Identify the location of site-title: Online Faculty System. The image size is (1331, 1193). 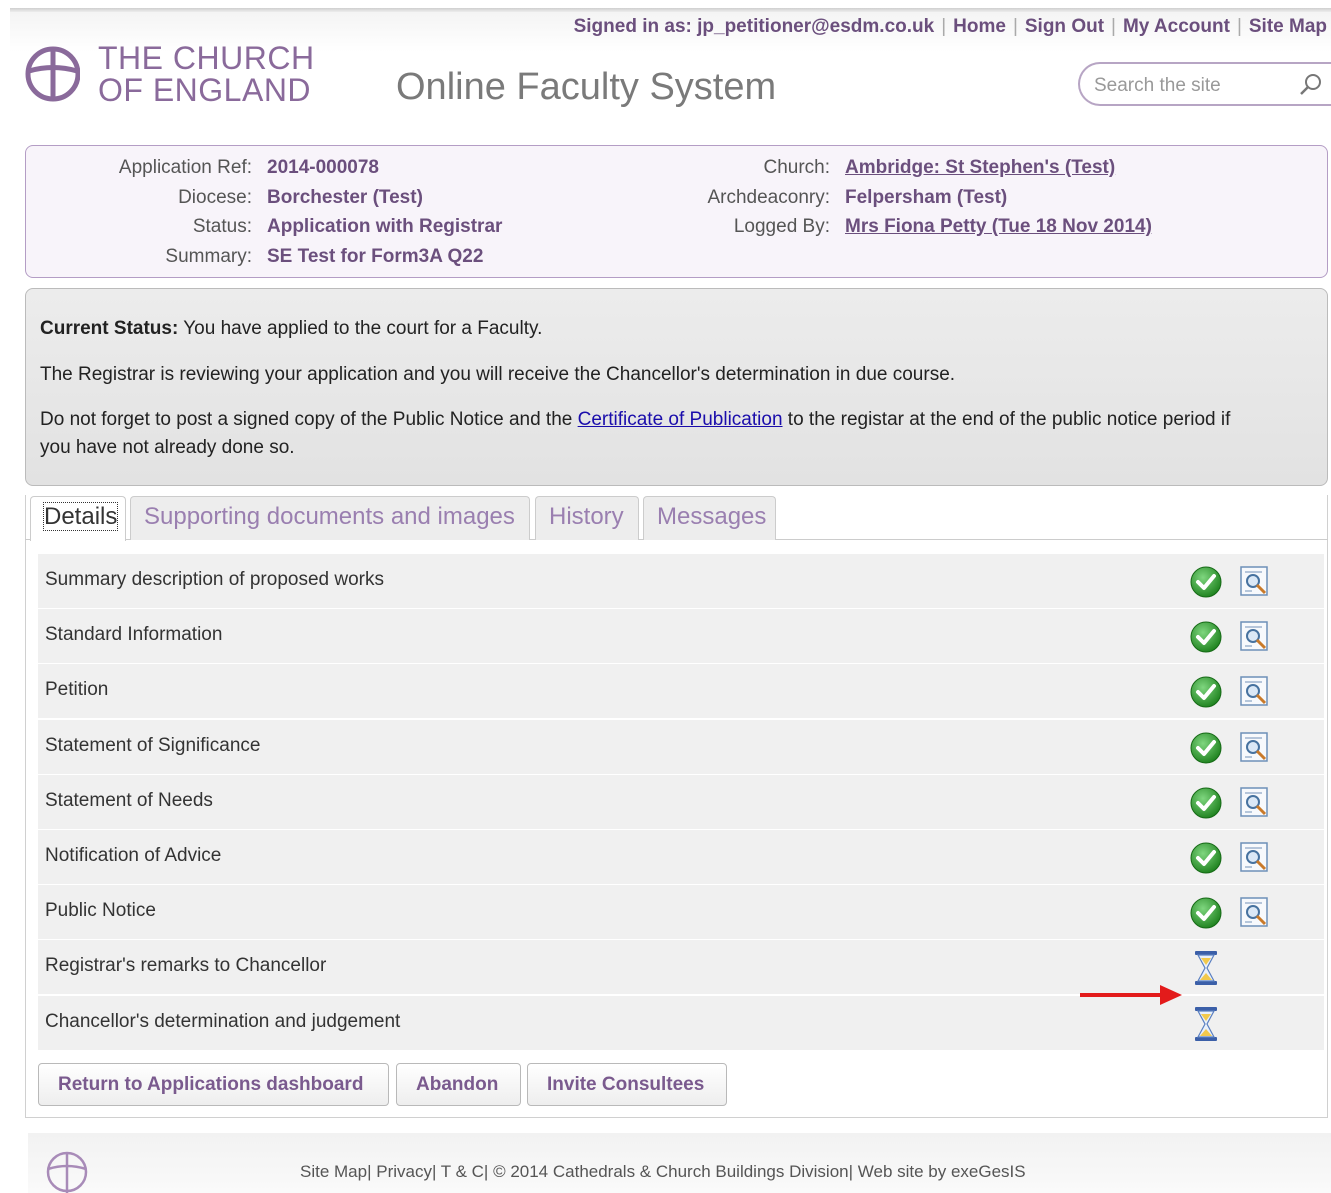
(586, 87).